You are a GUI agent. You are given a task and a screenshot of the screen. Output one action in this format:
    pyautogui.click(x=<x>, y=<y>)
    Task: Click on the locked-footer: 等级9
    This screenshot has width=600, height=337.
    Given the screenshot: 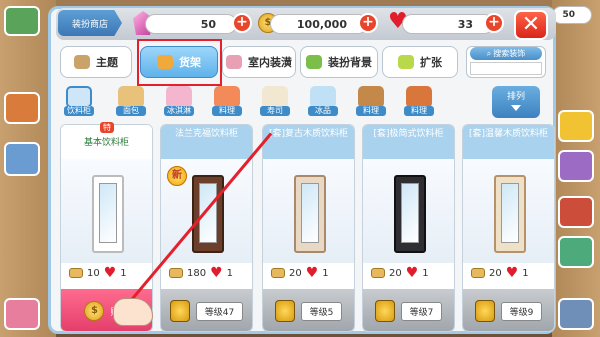 What is the action you would take?
    pyautogui.click(x=508, y=310)
    